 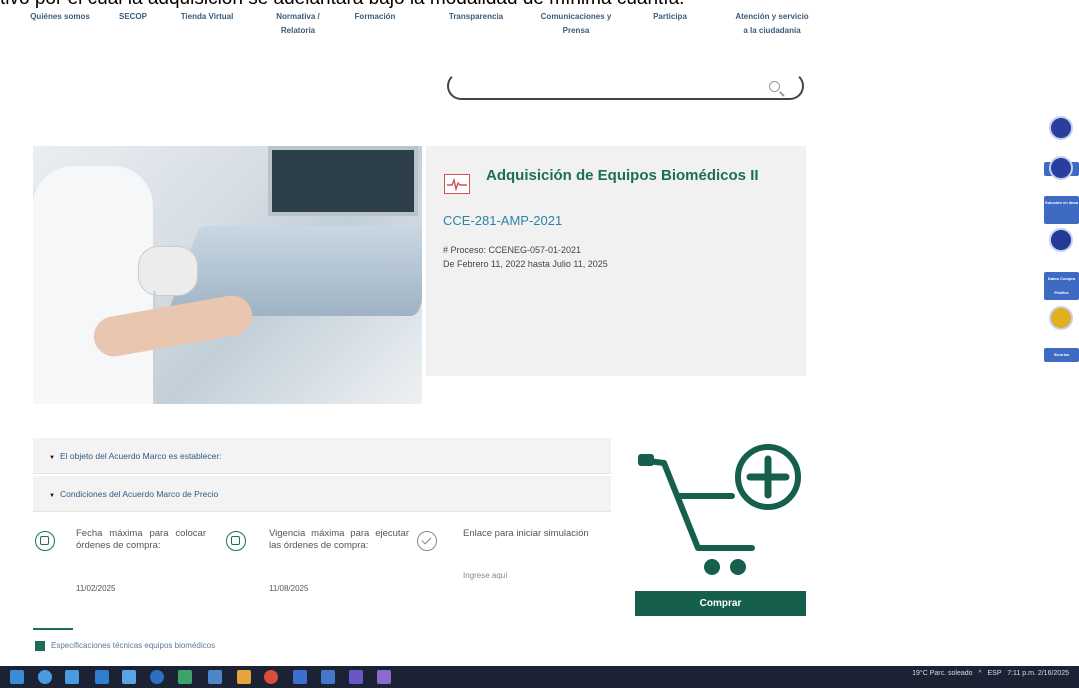 What do you see at coordinates (485, 575) in the screenshot?
I see `simulation-link: Ingrese aquí` at bounding box center [485, 575].